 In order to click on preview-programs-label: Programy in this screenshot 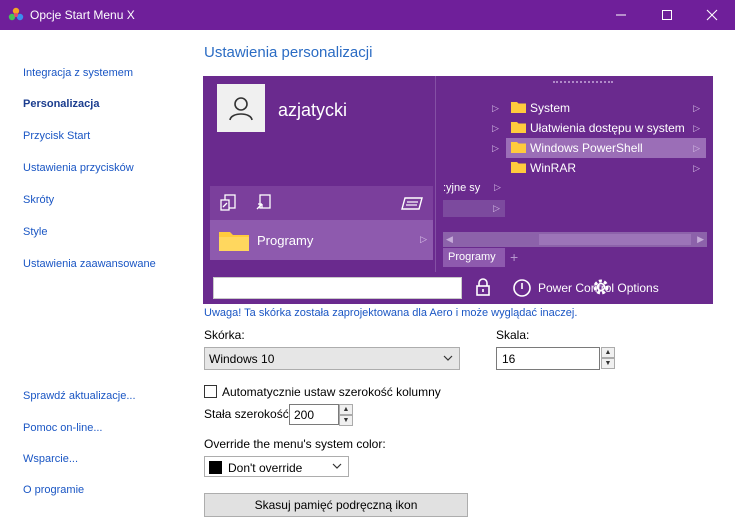, I will do `click(285, 240)`.